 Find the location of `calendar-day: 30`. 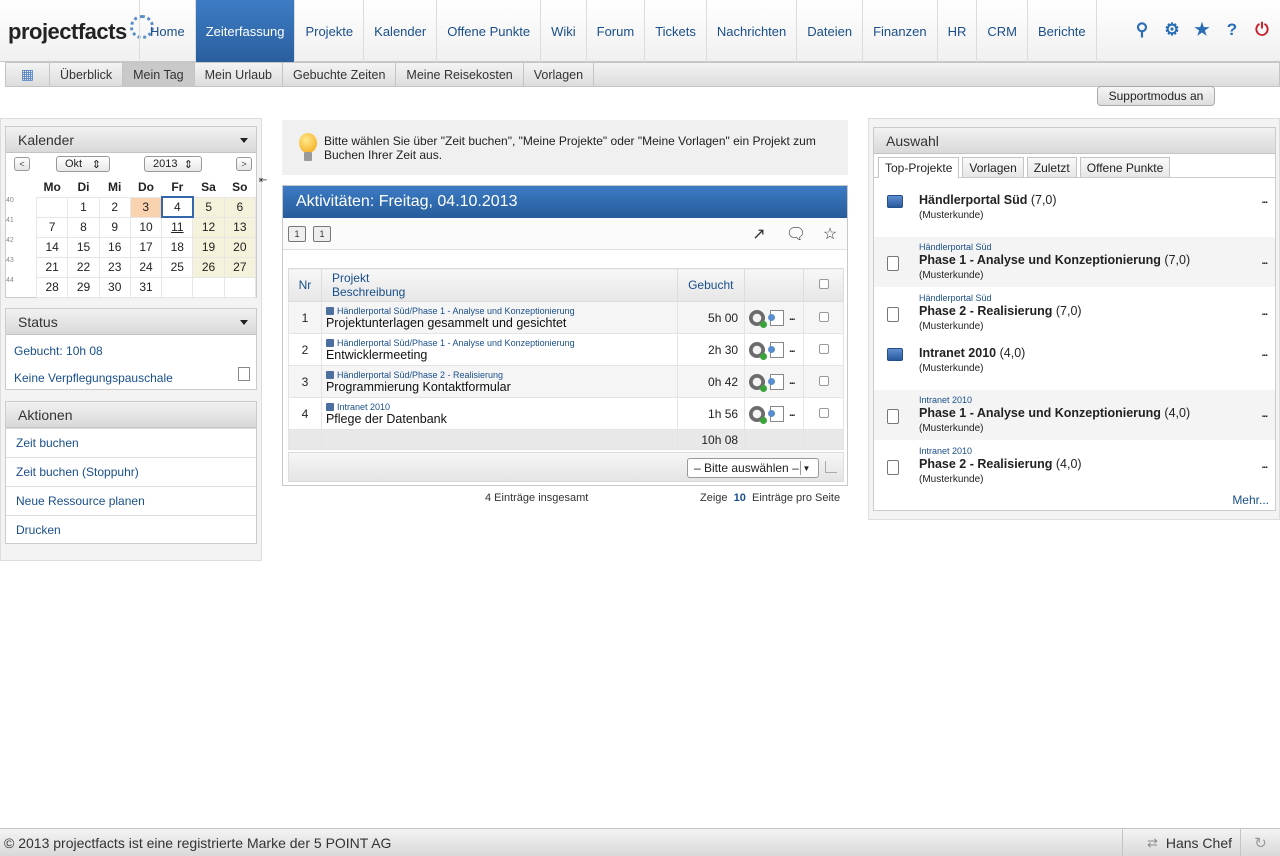

calendar-day: 30 is located at coordinates (114, 287).